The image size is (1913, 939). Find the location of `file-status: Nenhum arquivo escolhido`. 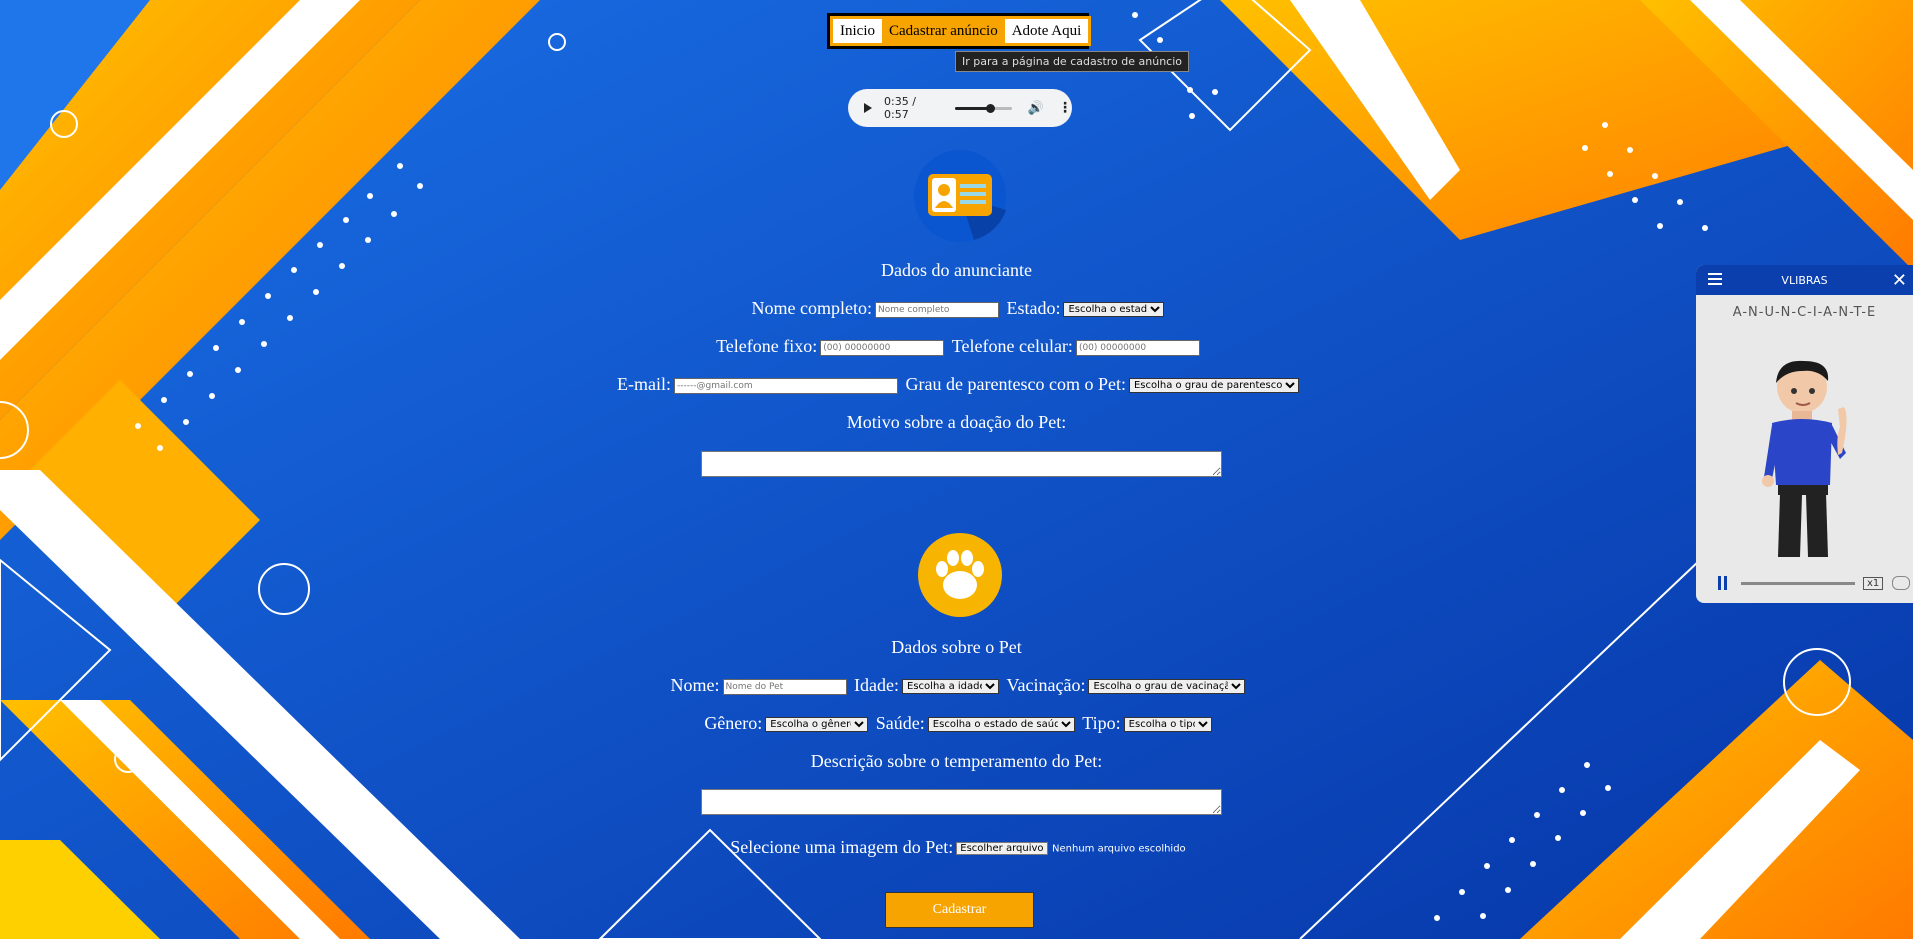

file-status: Nenhum arquivo escolhido is located at coordinates (1119, 849).